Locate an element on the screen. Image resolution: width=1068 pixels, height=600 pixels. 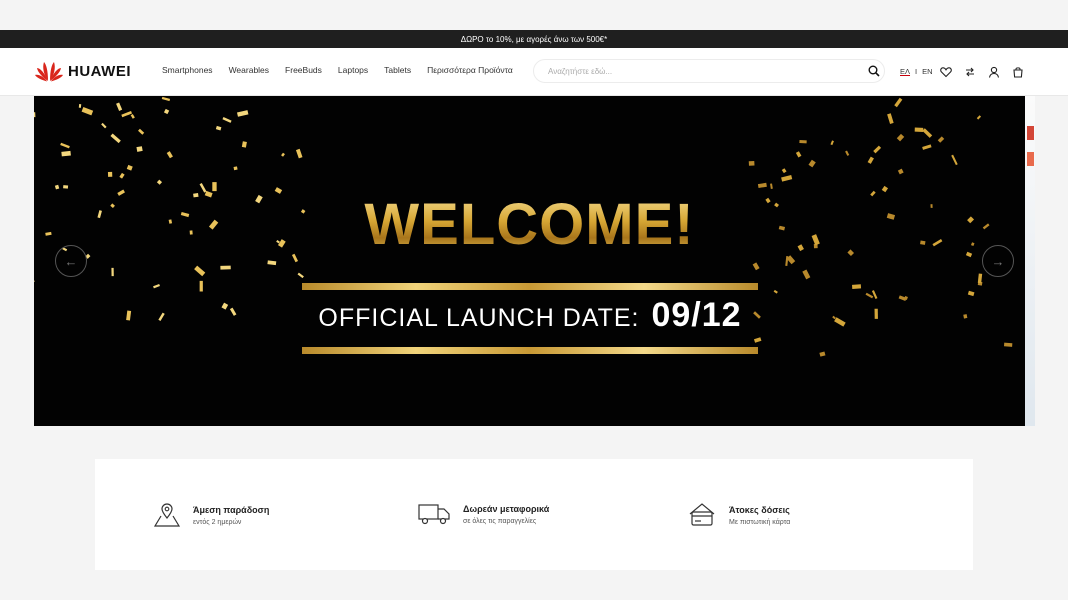
feature-installments: Άτοκες δόσεις Με πιστωτική κάρτα is located at coordinates (738, 515).